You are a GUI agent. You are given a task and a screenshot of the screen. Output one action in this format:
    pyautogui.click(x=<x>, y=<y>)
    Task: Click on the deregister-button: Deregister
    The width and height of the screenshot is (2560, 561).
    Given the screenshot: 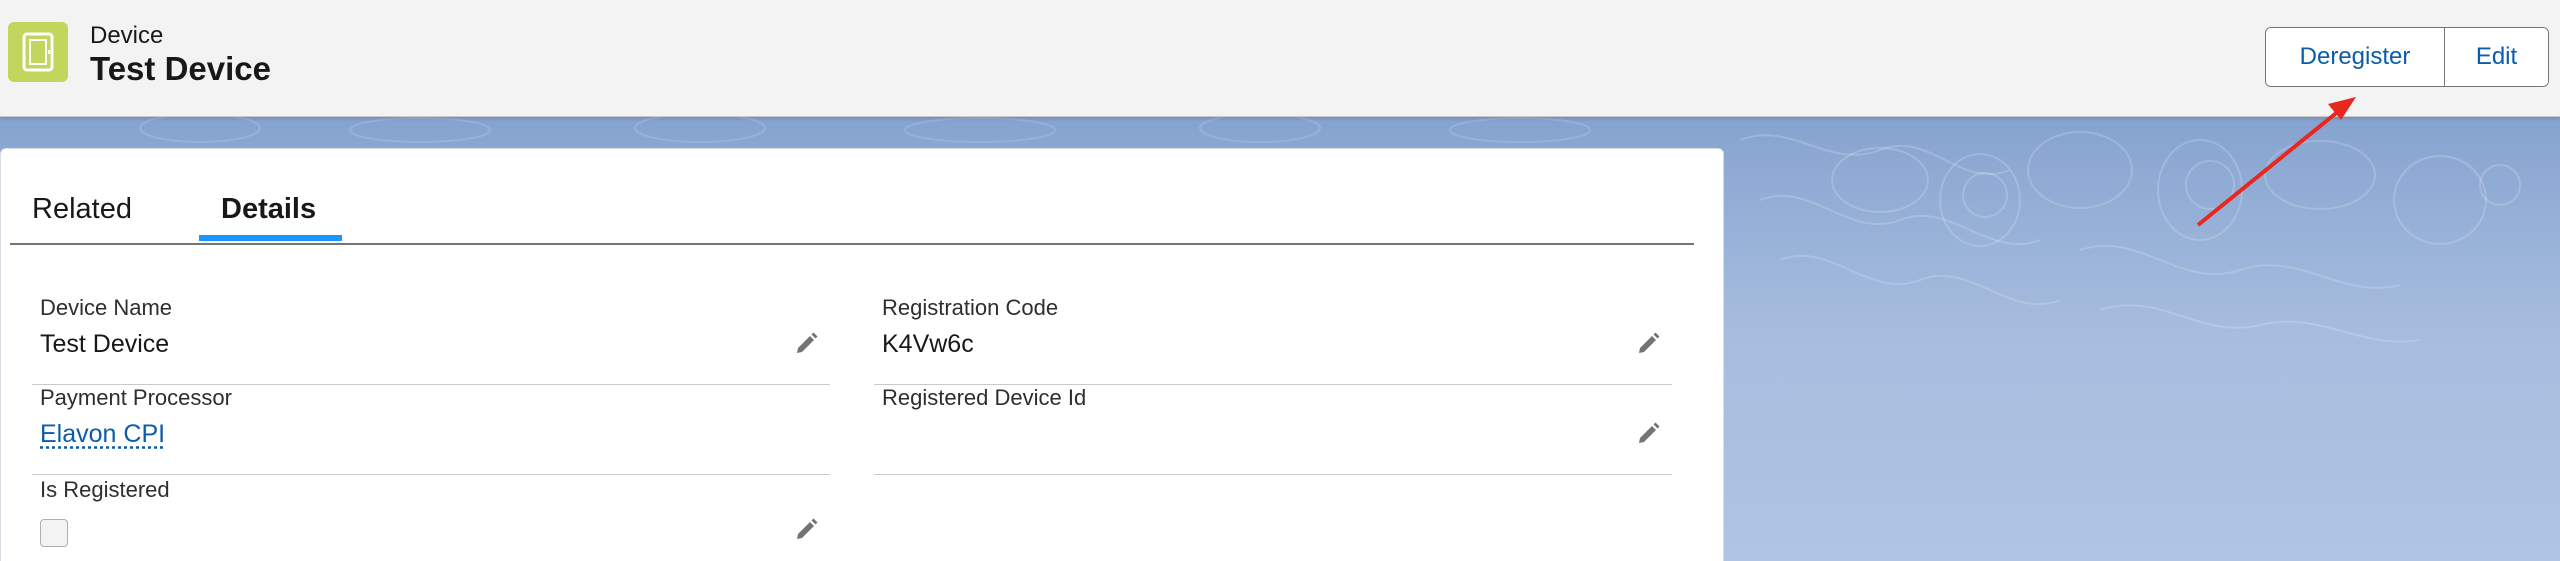 What is the action you would take?
    pyautogui.click(x=2355, y=57)
    